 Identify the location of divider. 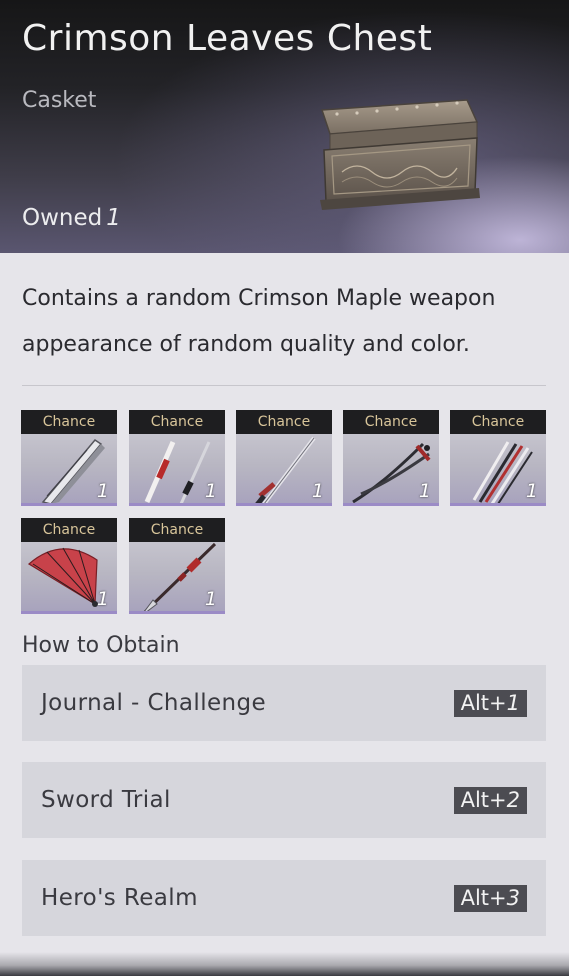
(284, 385).